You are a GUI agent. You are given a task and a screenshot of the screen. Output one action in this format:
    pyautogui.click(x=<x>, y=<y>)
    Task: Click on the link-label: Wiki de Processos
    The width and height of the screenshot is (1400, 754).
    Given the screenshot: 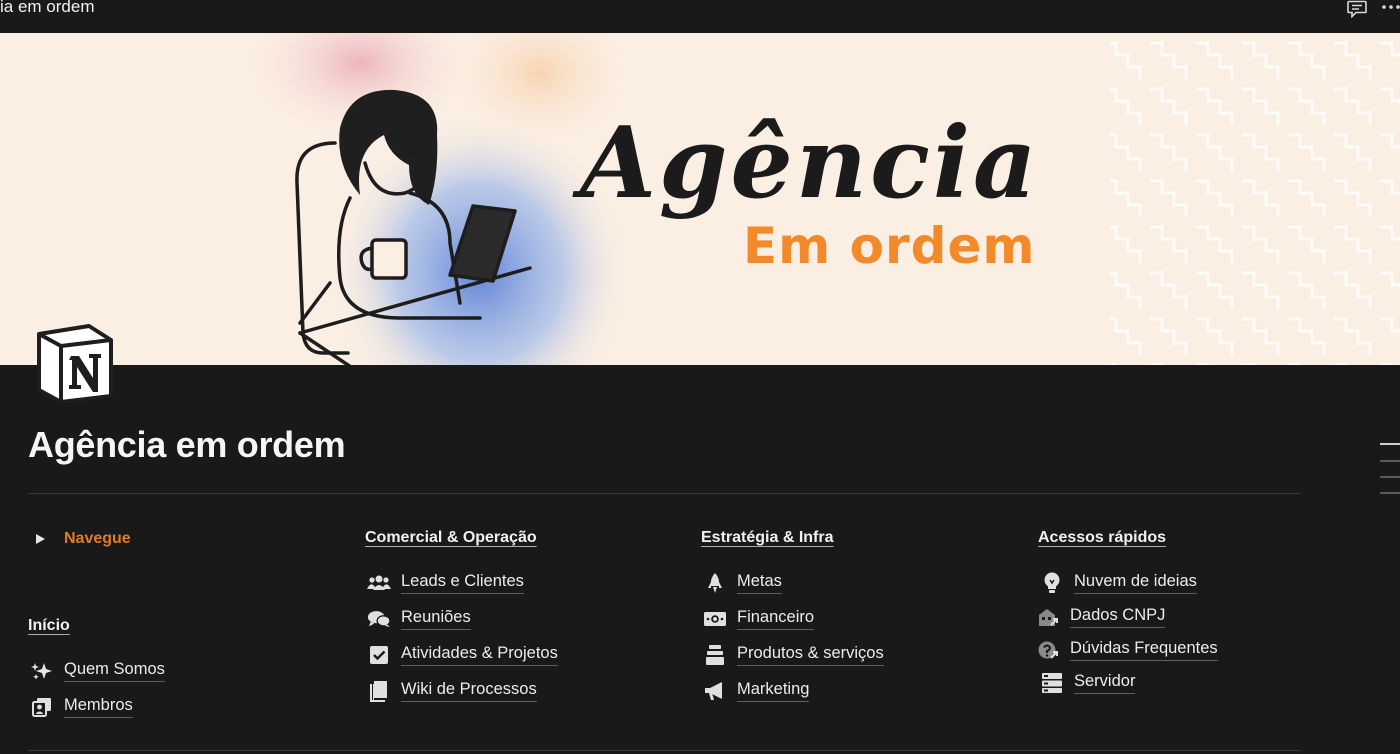 What is the action you would take?
    pyautogui.click(x=469, y=691)
    